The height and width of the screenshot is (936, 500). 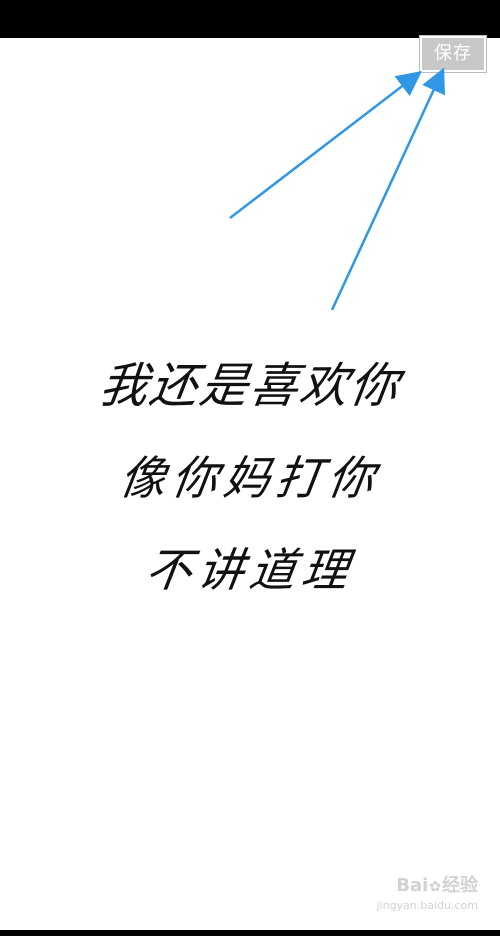 I want to click on watermark-brand: Bai✿经验, so click(x=418, y=886).